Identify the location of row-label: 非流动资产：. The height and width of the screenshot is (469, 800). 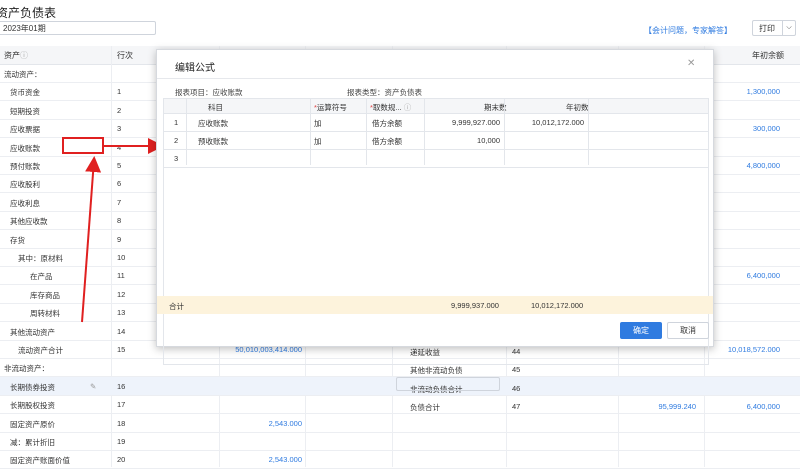
(26, 369).